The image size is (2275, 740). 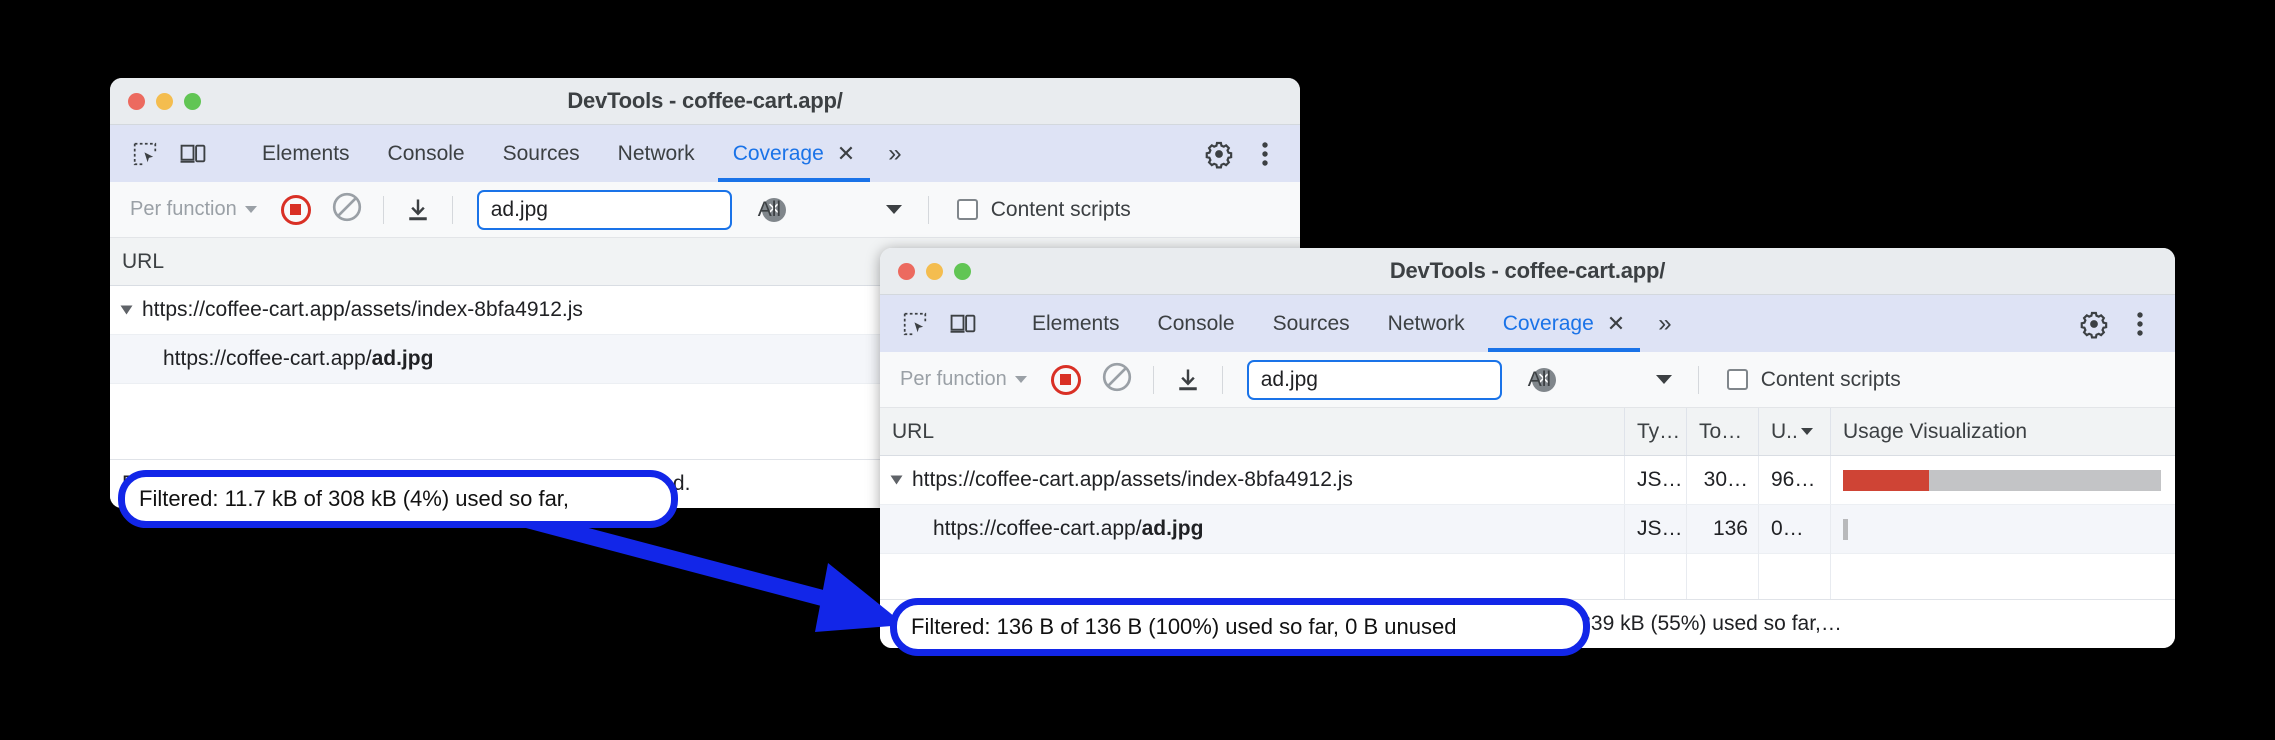 I want to click on front-table-header: URL Ty… To… U.. Usage Visualization, so click(x=1527, y=432).